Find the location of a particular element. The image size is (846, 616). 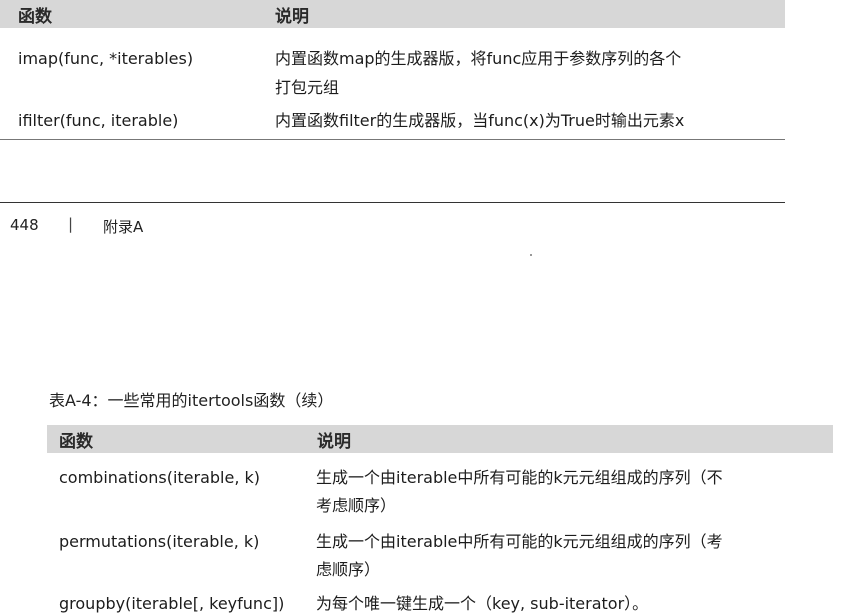

bottom-row-3-description-line-1: 为每个唯一键生成一个（key, sub-iterator）。 is located at coordinates (482, 603).